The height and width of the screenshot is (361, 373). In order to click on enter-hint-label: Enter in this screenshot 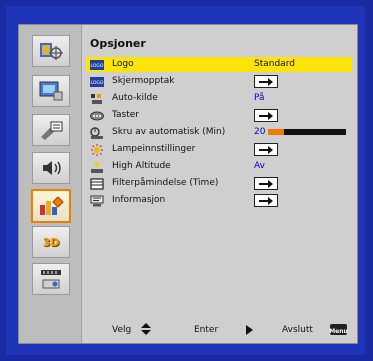, I will do `click(206, 330)`.